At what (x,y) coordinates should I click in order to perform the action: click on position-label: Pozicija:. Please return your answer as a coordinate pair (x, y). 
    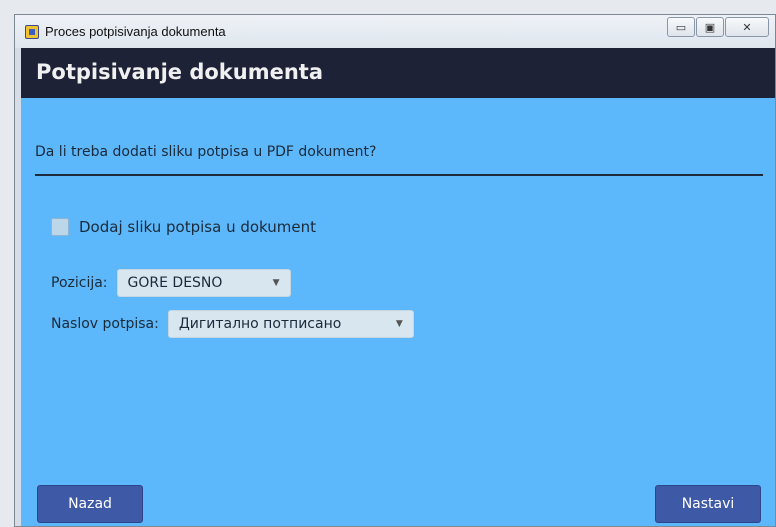
    Looking at the image, I should click on (79, 283).